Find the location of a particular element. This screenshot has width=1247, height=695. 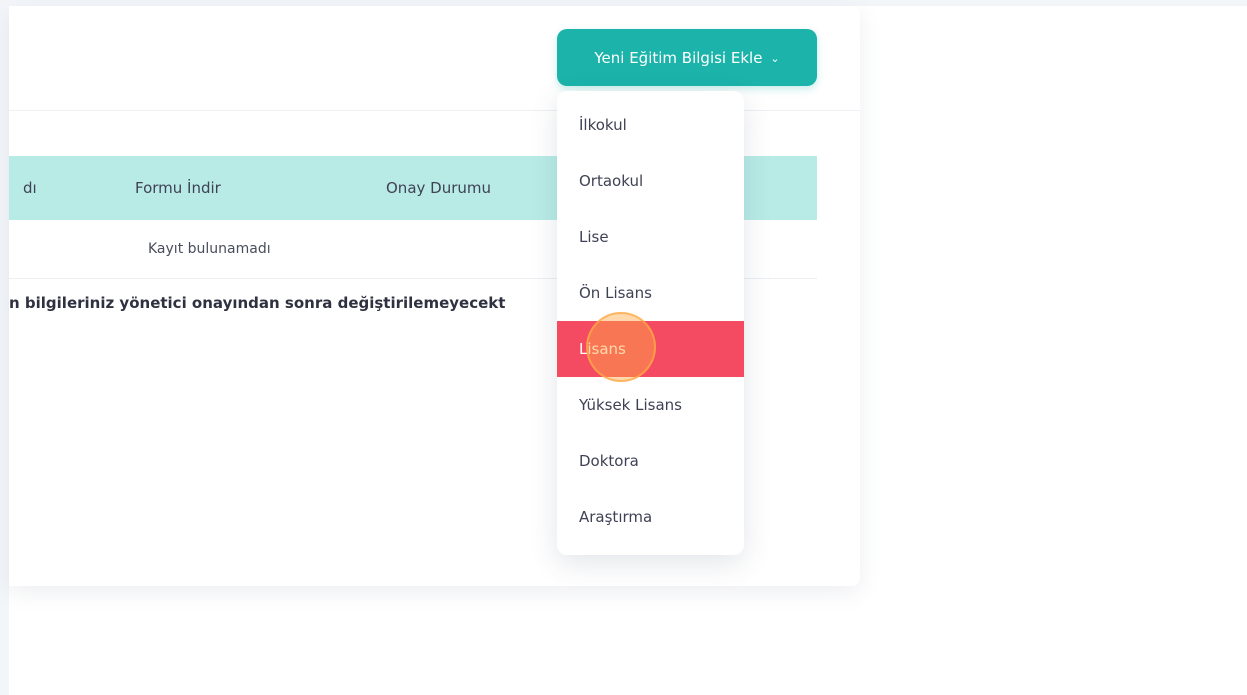

dropdown-item-label: Ortaokul is located at coordinates (611, 181).